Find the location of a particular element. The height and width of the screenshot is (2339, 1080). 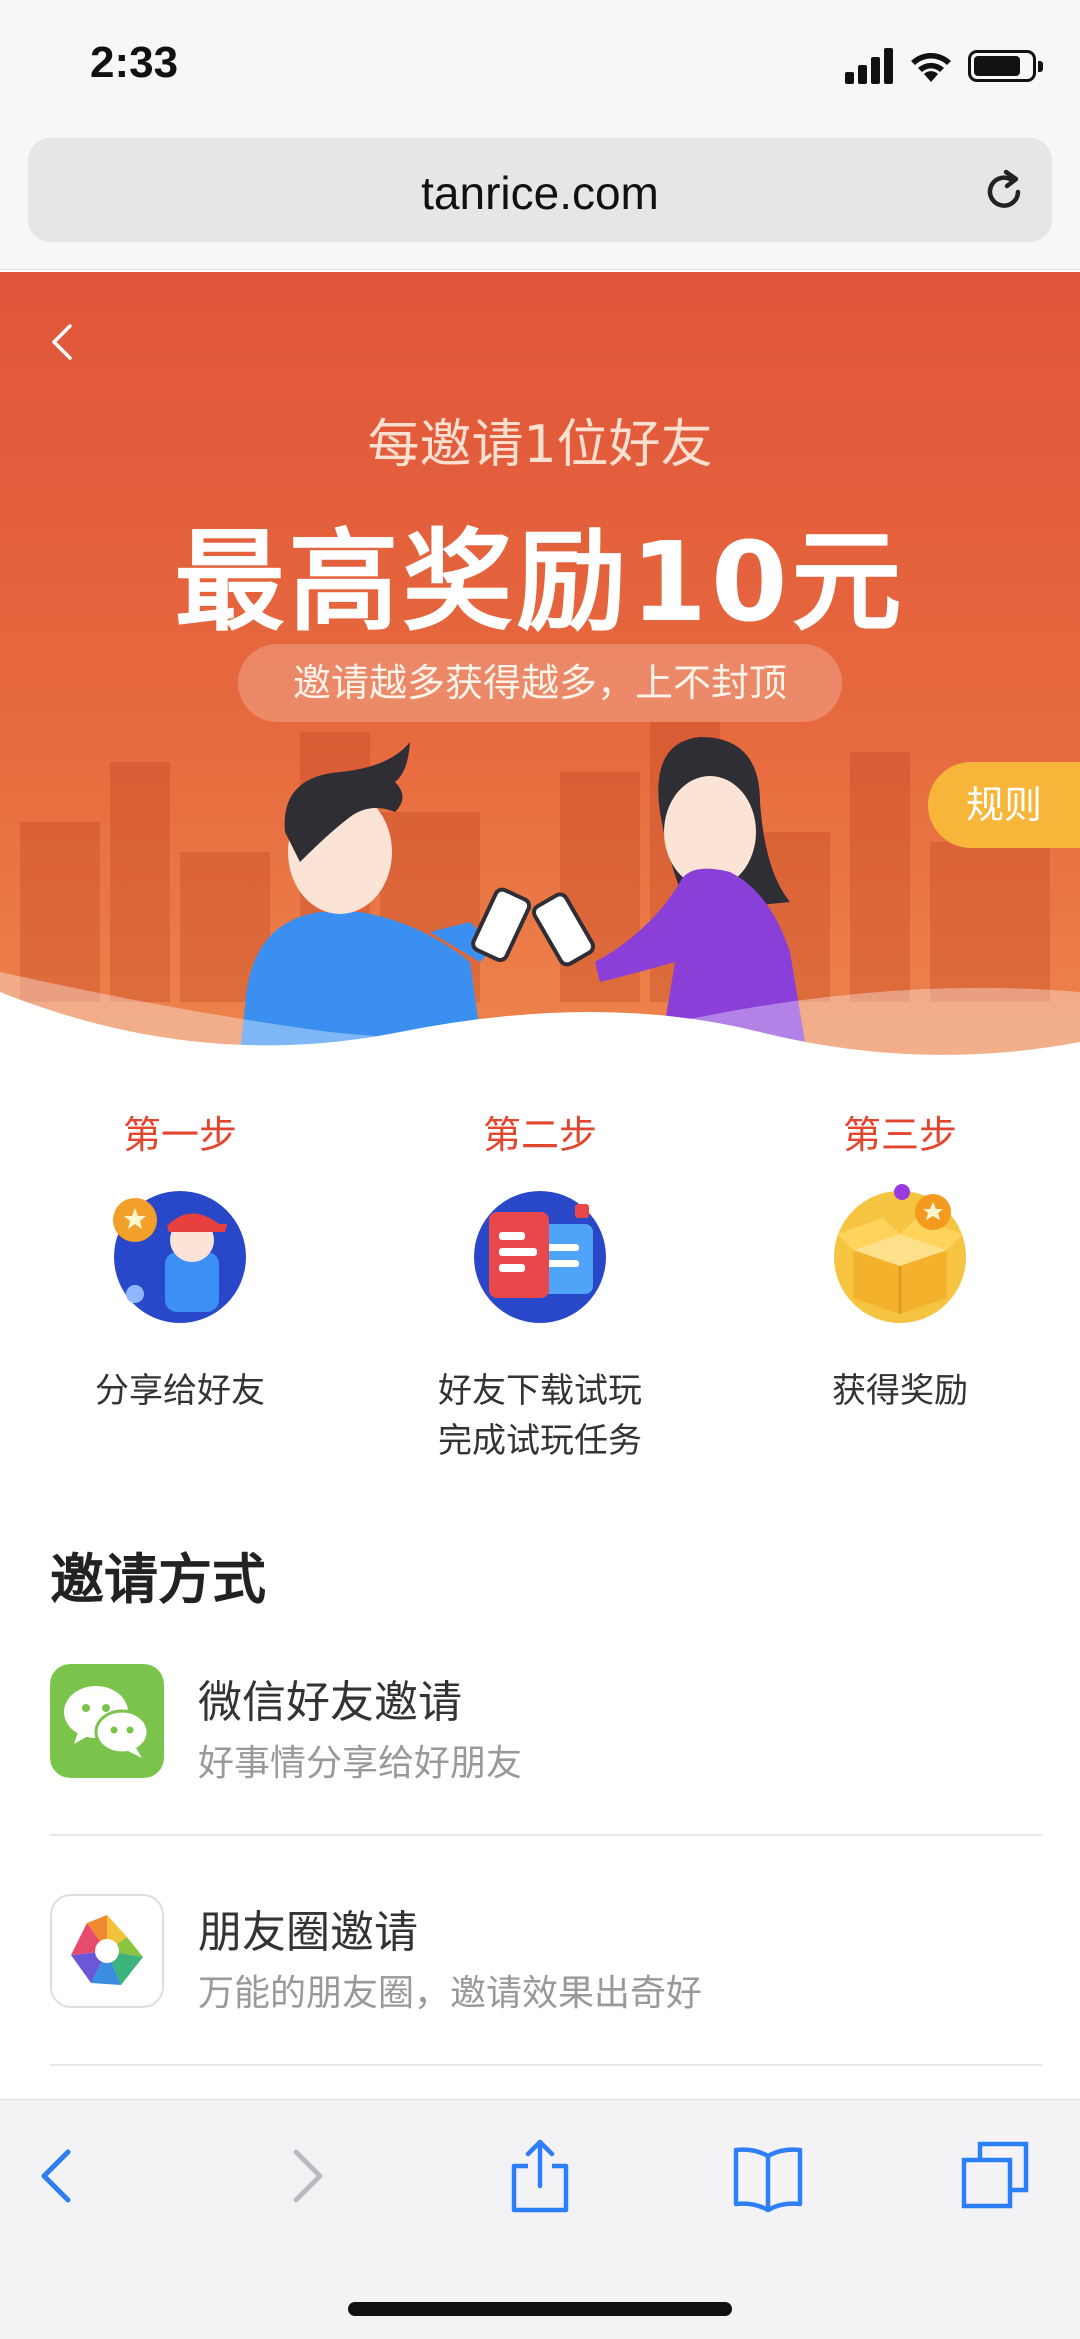

battery-icon is located at coordinates (1005, 66).